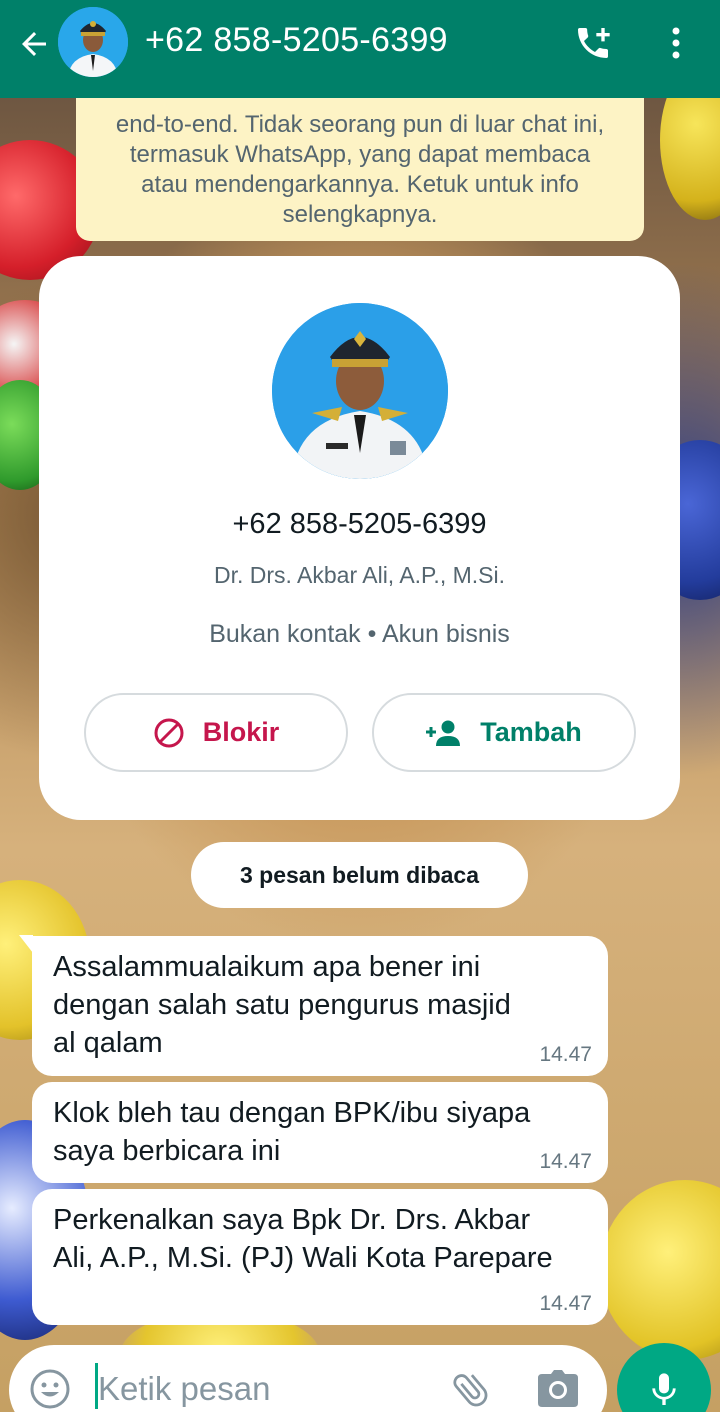 The width and height of the screenshot is (720, 1412). What do you see at coordinates (359, 634) in the screenshot?
I see `profile-status: Bukan kontak • Akun bisnis` at bounding box center [359, 634].